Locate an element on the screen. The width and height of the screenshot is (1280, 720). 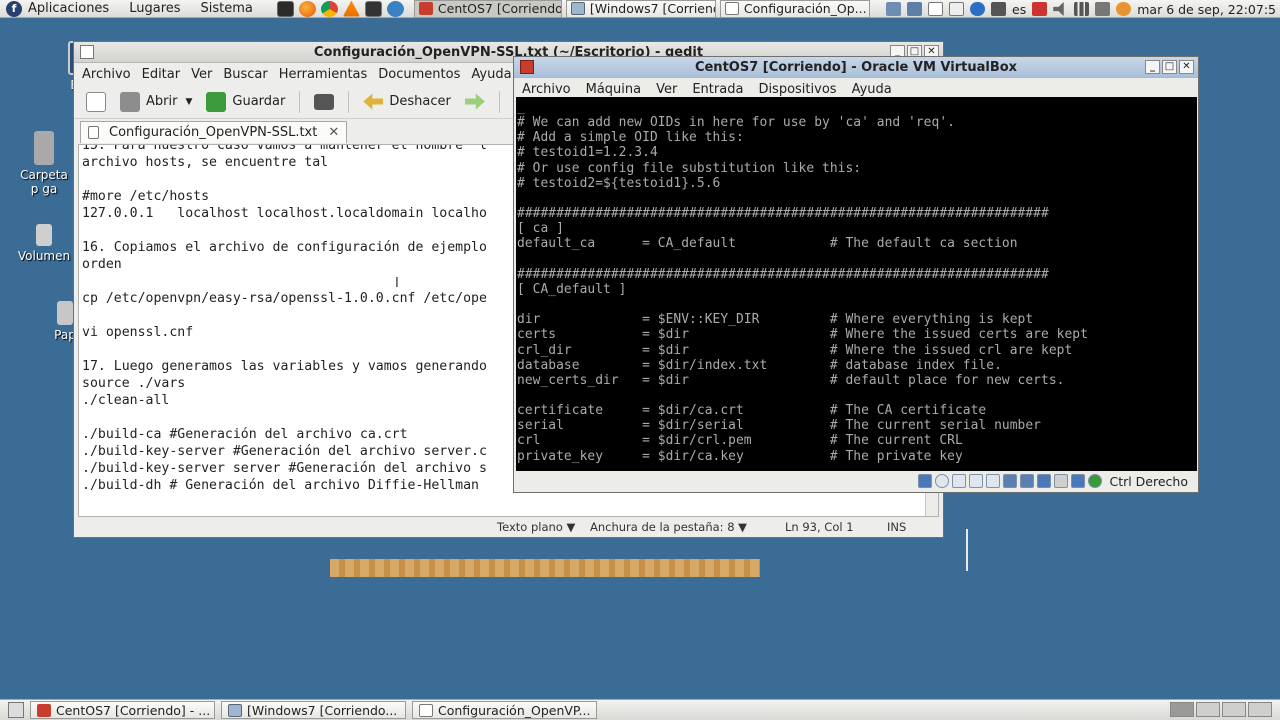
refresh-icon is located at coordinates (395, 8).